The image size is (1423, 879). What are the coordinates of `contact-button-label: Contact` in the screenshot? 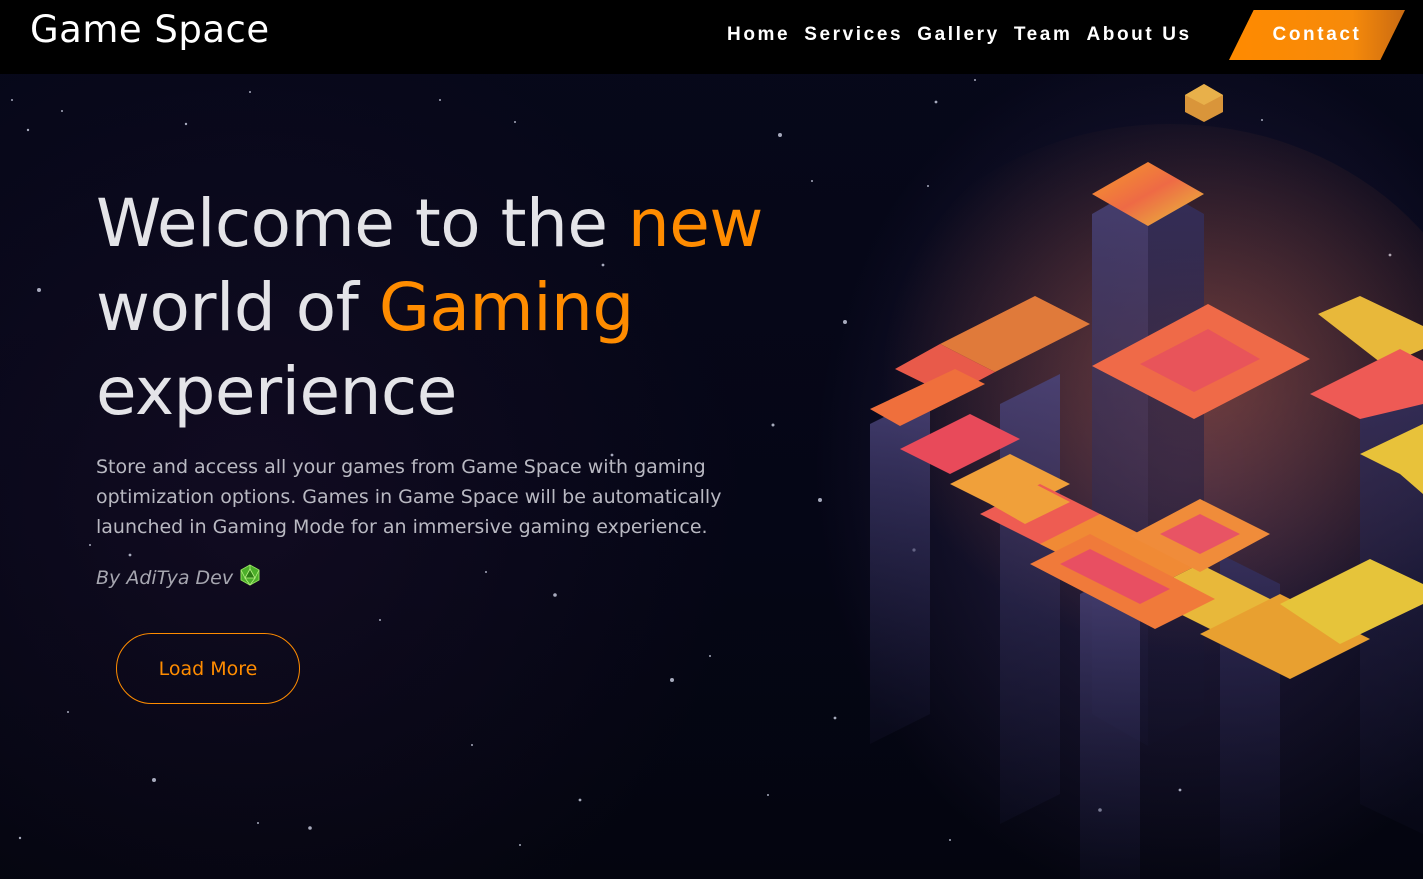 It's located at (1317, 34).